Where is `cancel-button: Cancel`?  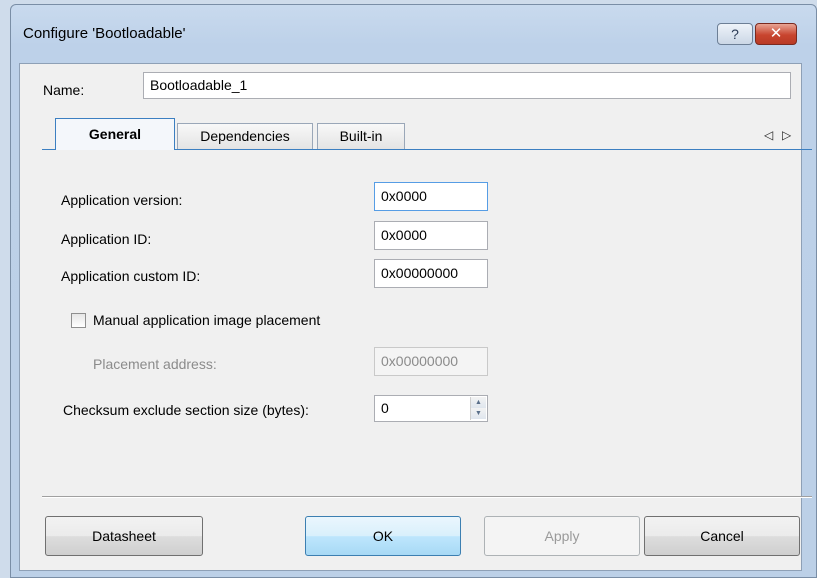
cancel-button: Cancel is located at coordinates (722, 536).